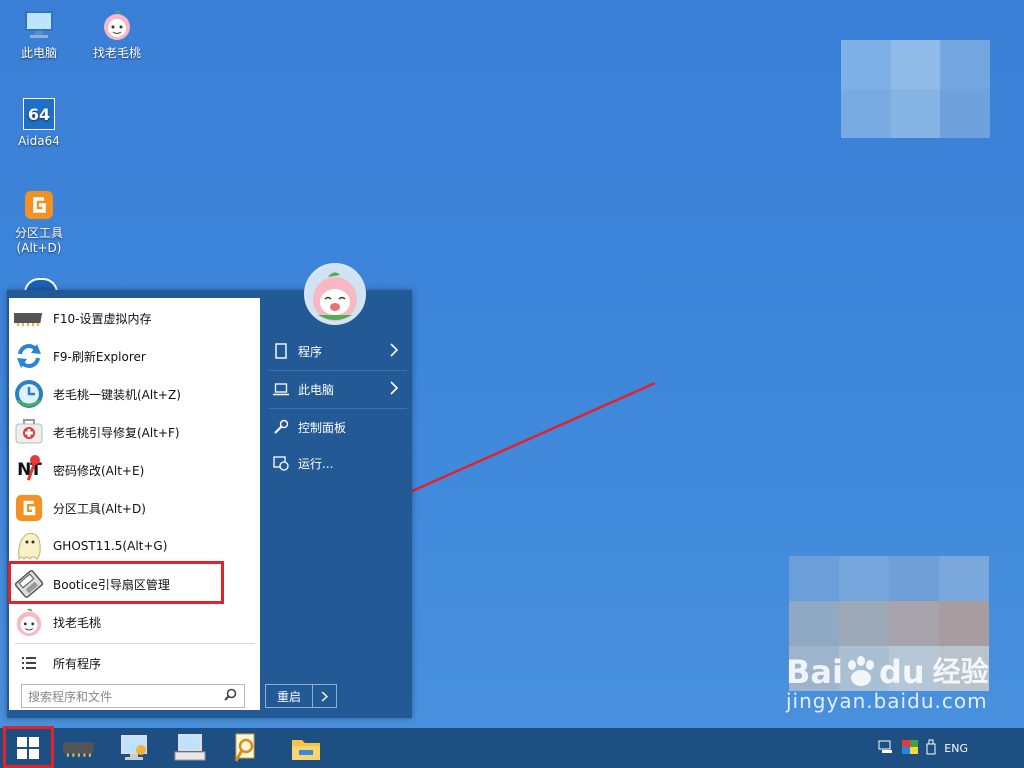  What do you see at coordinates (70, 696) in the screenshot?
I see `search-placeholder: 搜索程序和文件` at bounding box center [70, 696].